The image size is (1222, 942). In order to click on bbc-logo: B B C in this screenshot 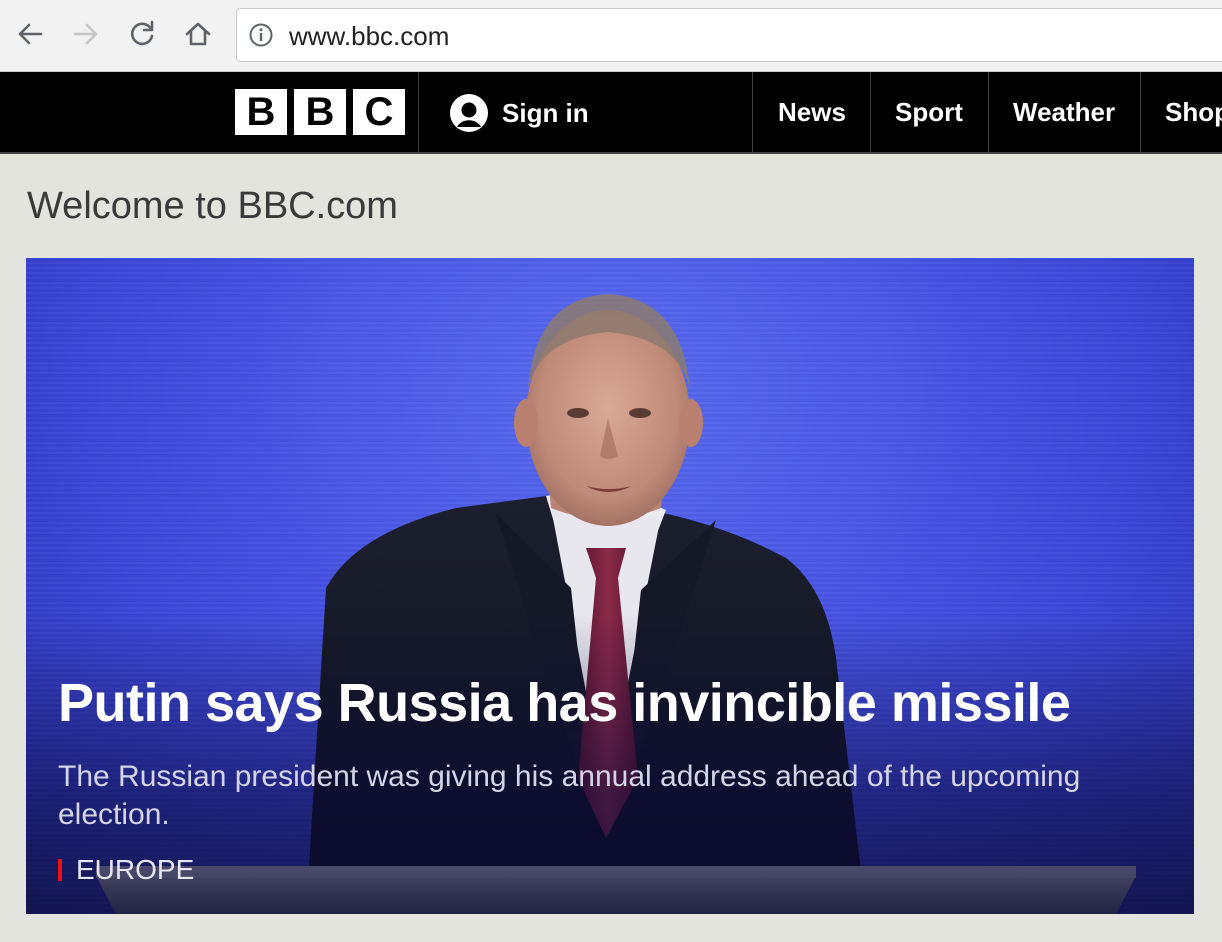, I will do `click(320, 112)`.